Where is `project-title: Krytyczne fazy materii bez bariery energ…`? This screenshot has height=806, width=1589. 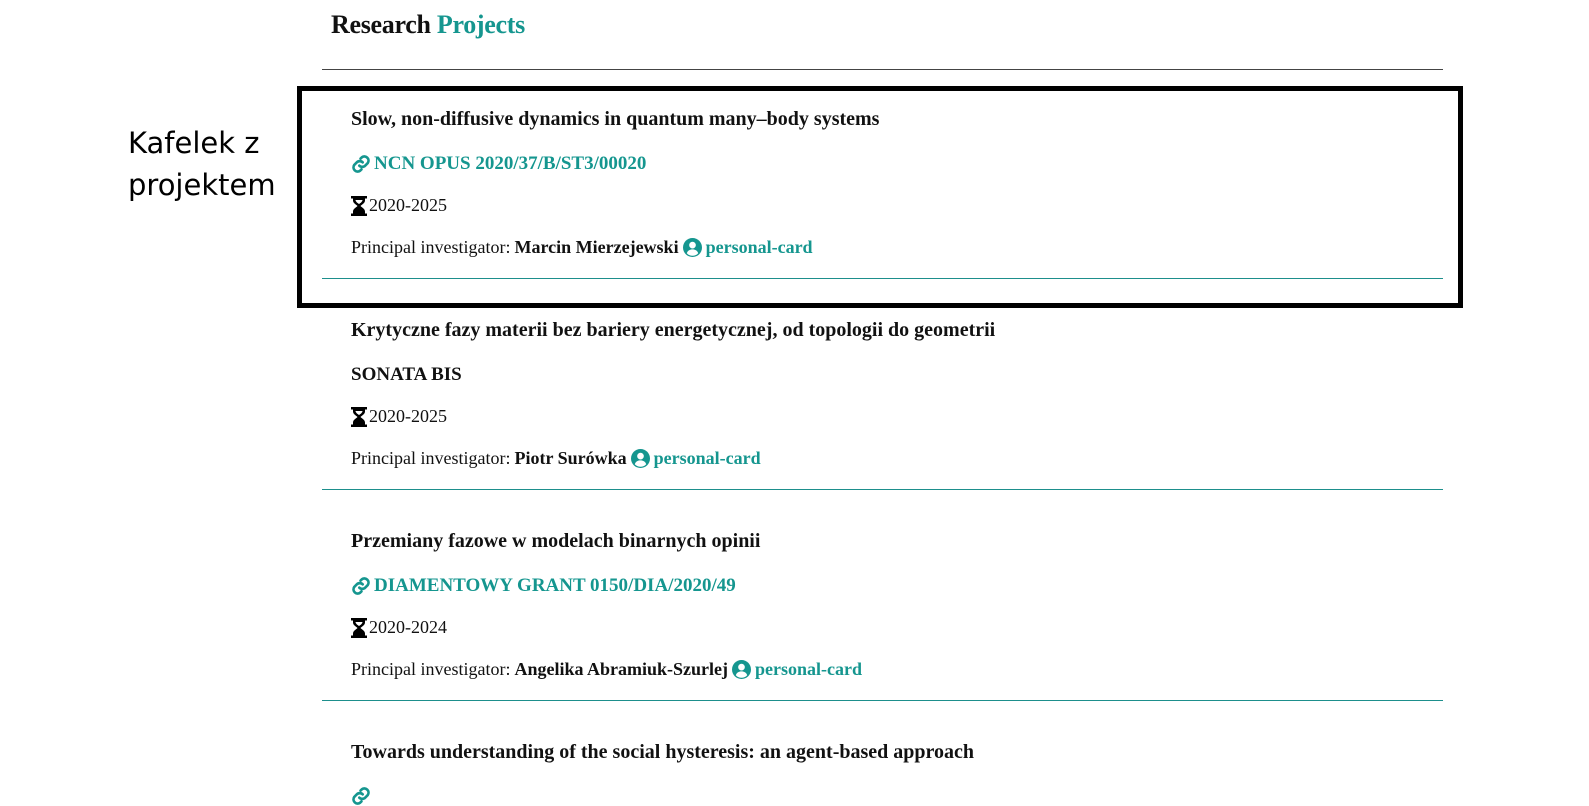
project-title: Krytyczne fazy materii bez bariery energ… is located at coordinates (673, 330).